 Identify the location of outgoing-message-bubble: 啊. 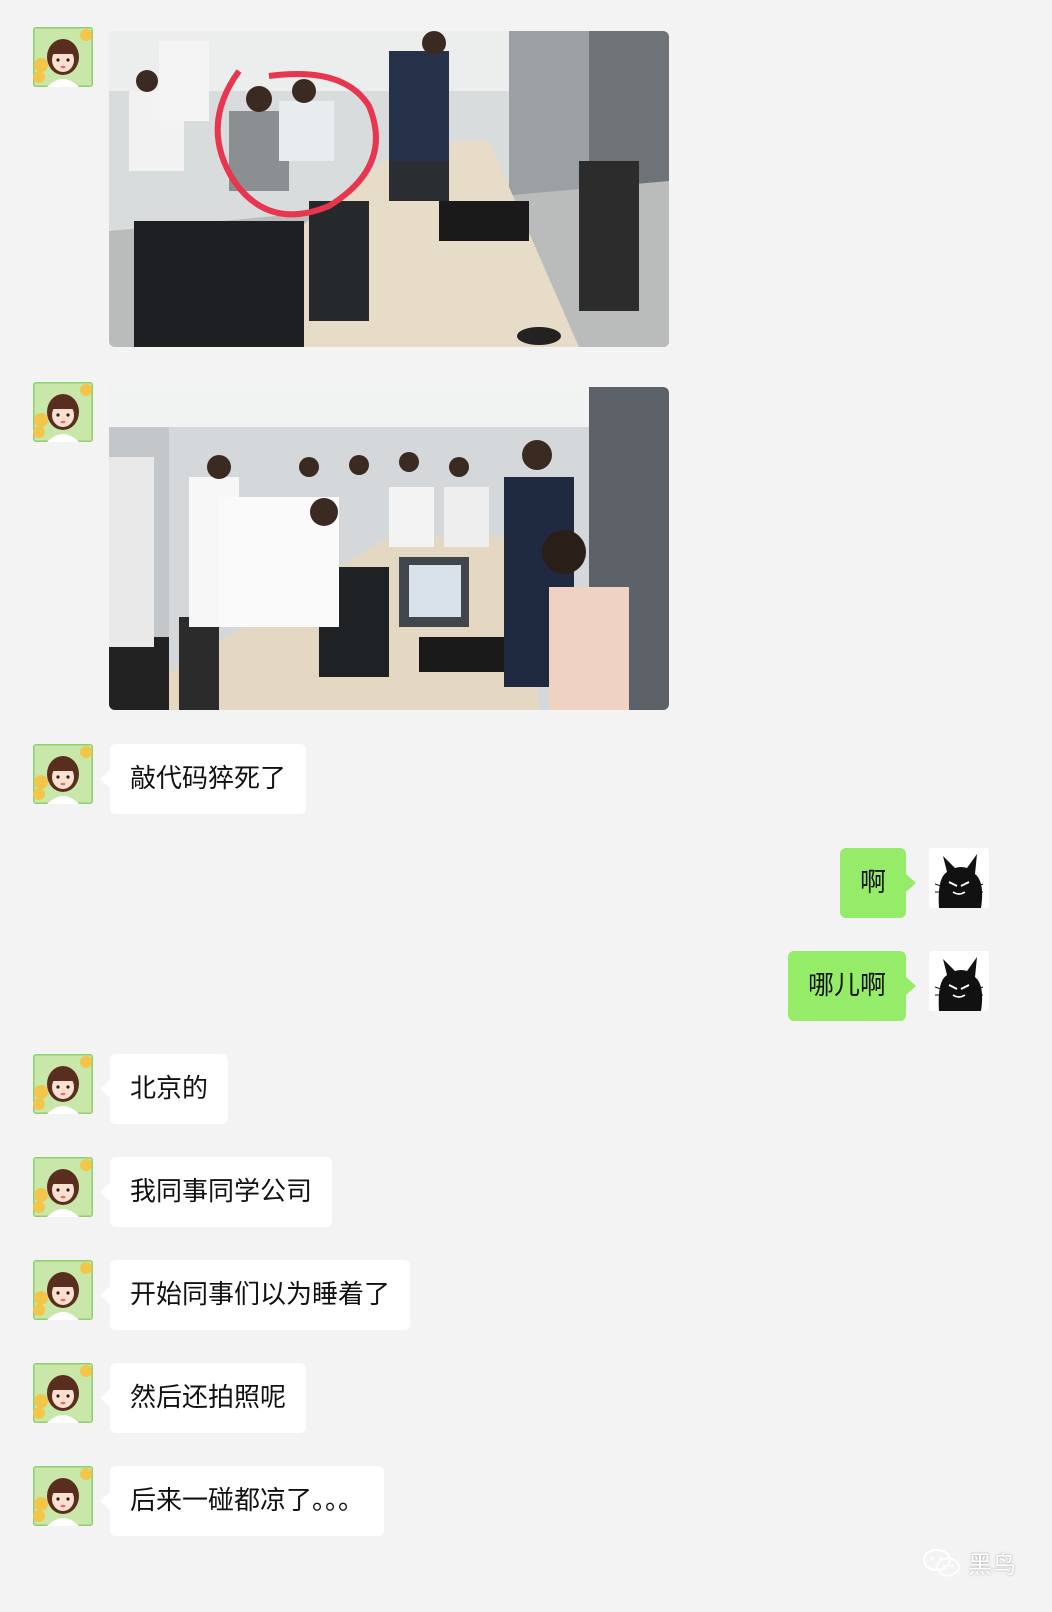
(878, 883).